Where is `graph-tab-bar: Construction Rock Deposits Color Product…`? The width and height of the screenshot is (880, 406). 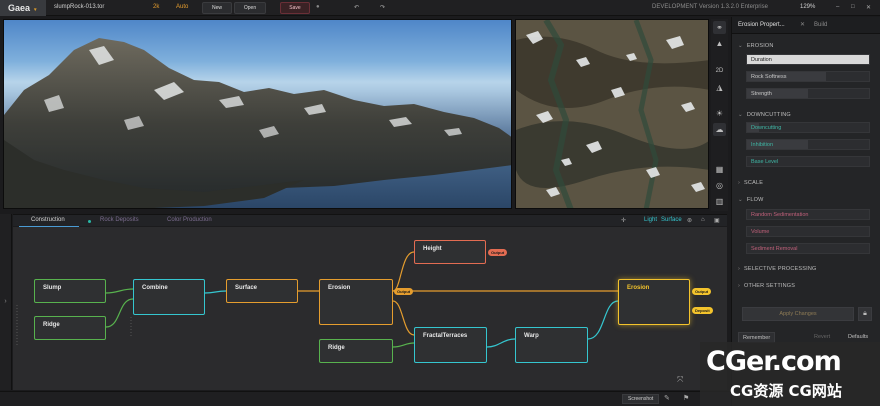
graph-tab-bar: Construction Rock Deposits Color Product… is located at coordinates (370, 220).